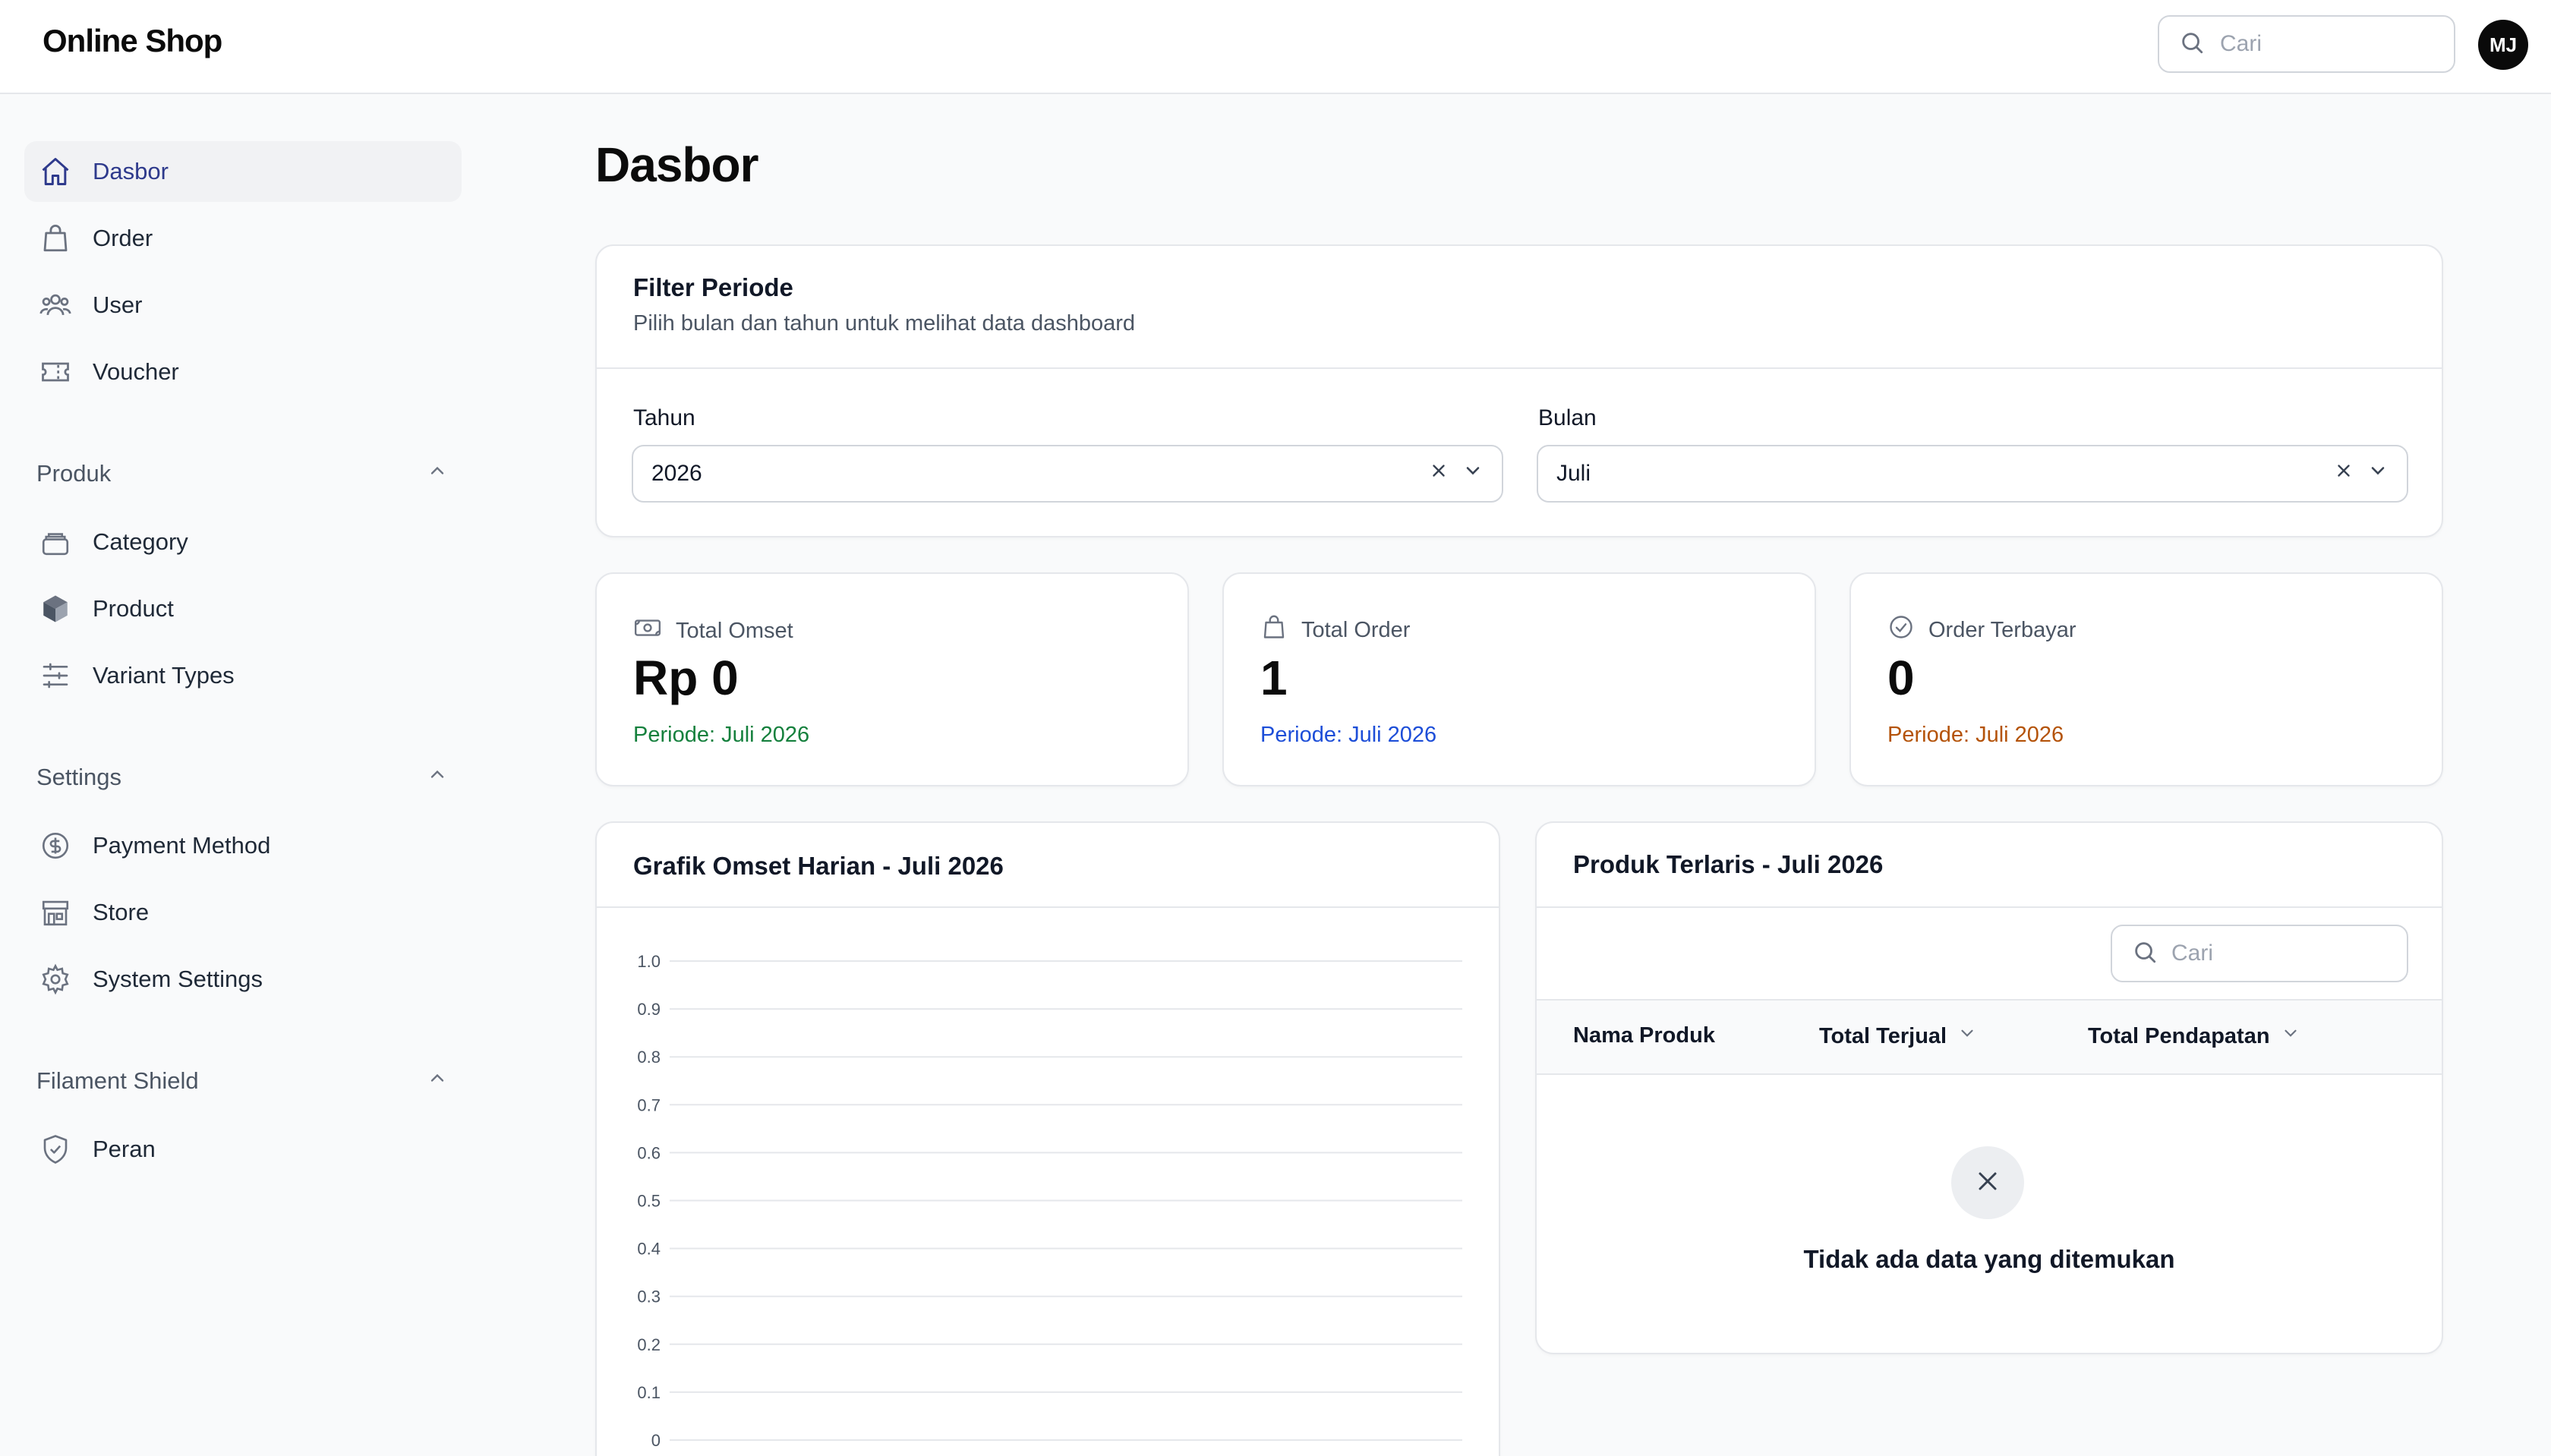 Image resolution: width=2551 pixels, height=1456 pixels. I want to click on stat-label-row: Total Order, so click(1335, 630).